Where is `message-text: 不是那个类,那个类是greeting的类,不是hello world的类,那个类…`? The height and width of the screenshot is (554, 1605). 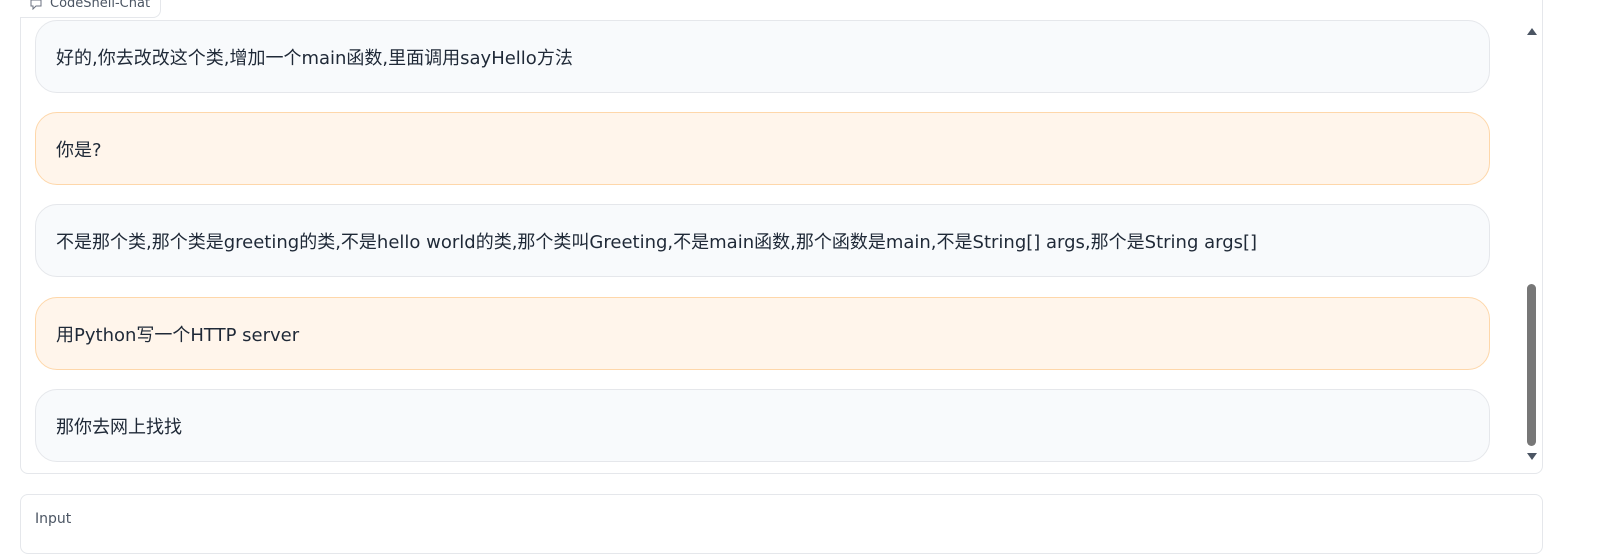
message-text: 不是那个类,那个类是greeting的类,不是hello world的类,那个类… is located at coordinates (657, 242).